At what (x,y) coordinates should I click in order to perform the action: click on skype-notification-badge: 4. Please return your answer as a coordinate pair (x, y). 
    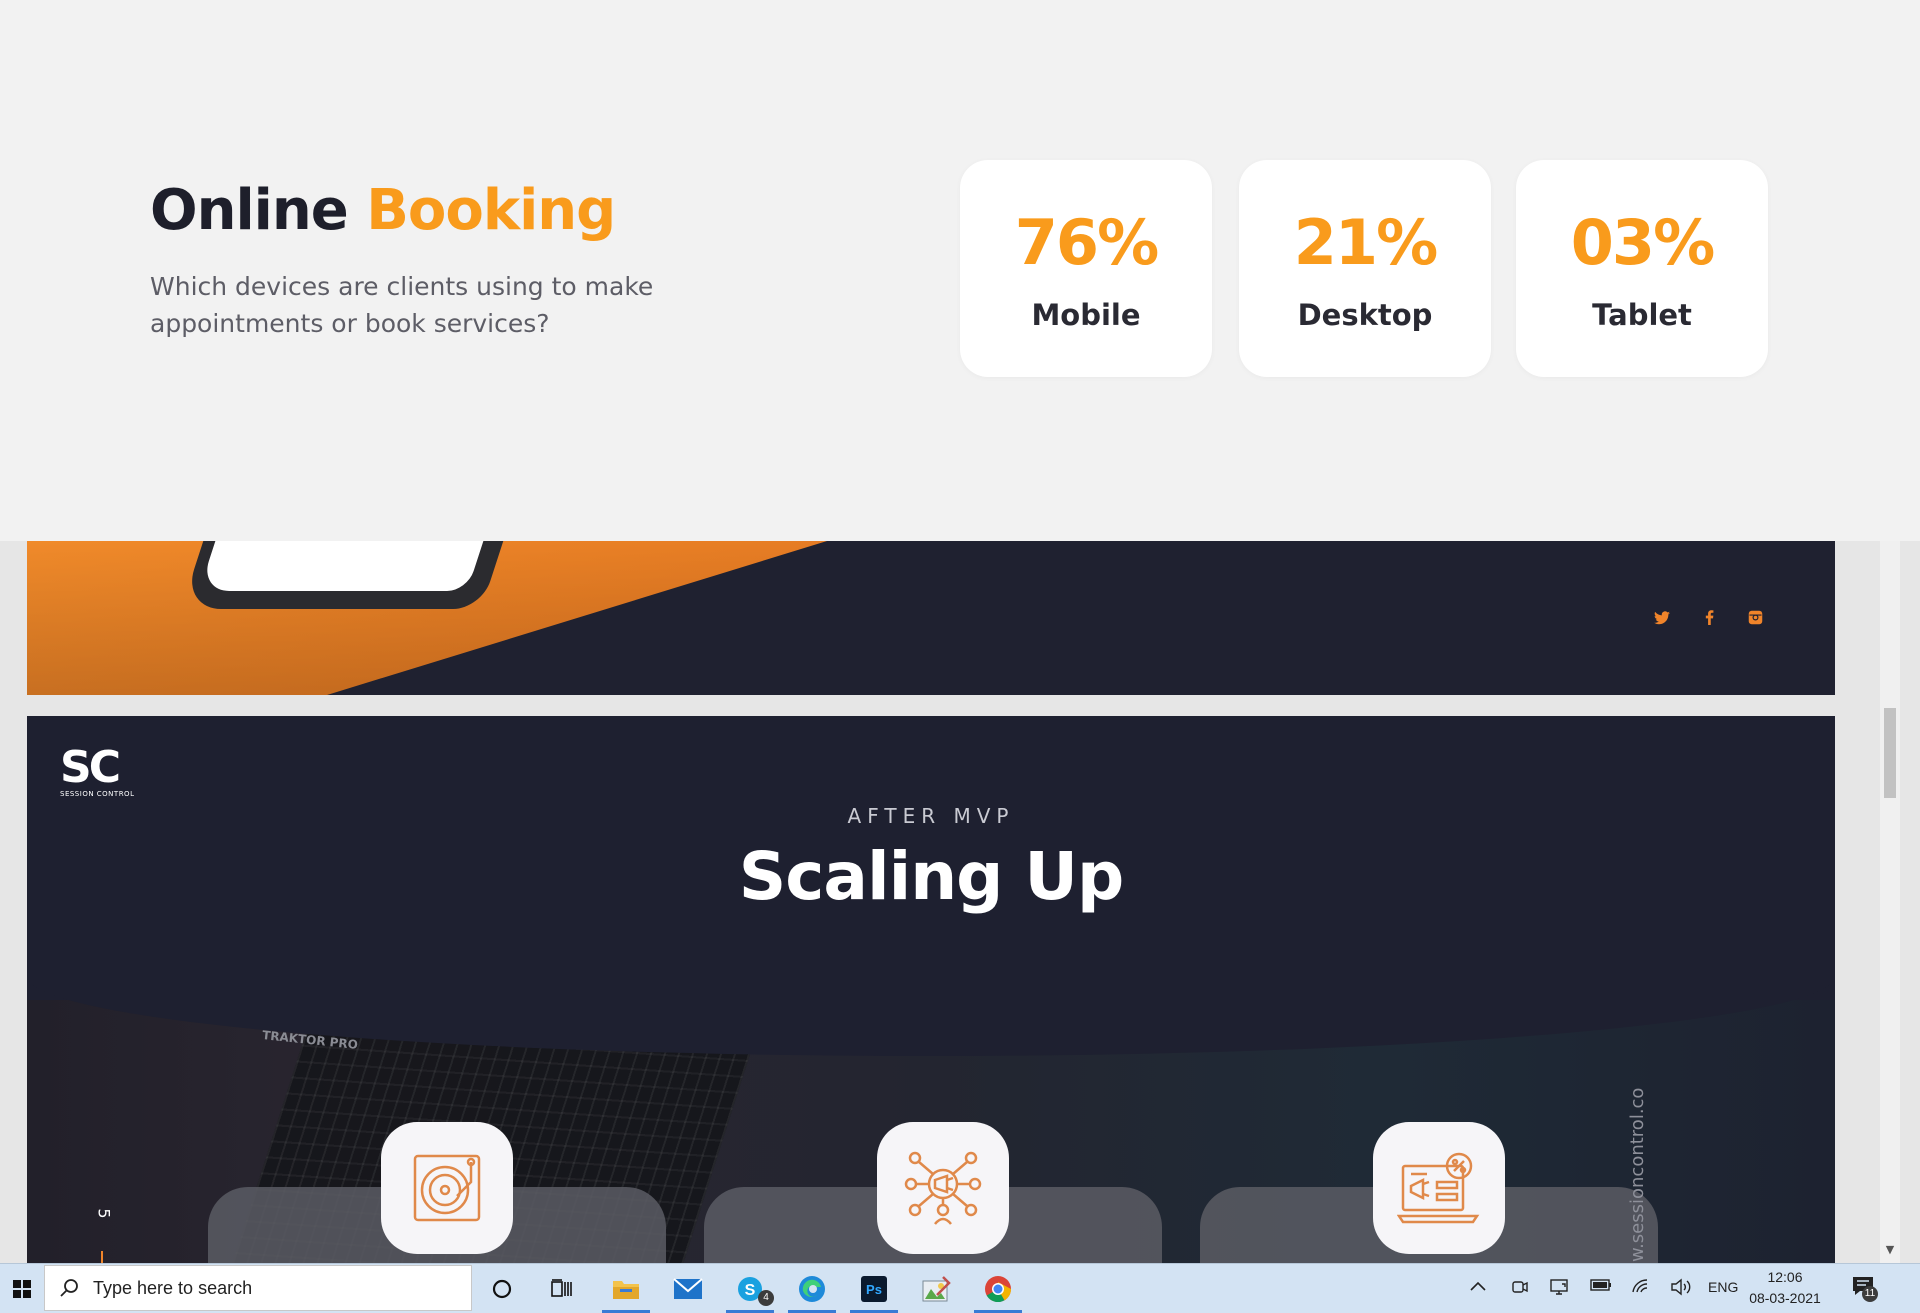
    Looking at the image, I should click on (766, 1298).